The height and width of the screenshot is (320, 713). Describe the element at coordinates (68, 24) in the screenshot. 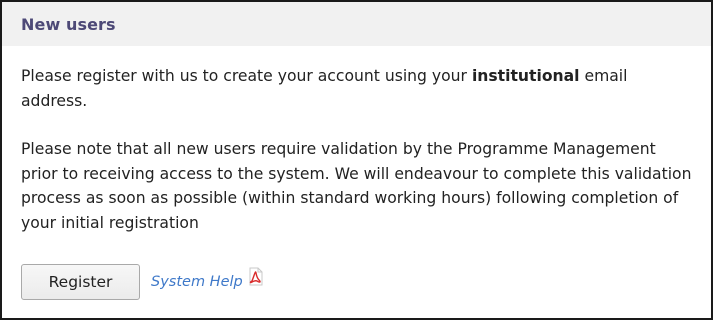

I see `panel-title: New users` at that location.